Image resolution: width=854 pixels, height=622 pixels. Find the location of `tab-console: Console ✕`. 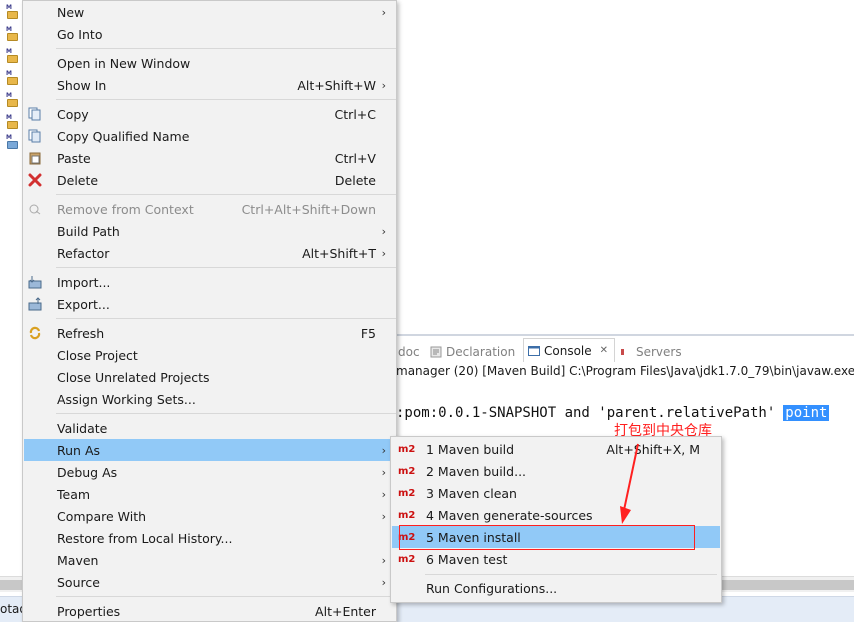

tab-console: Console ✕ is located at coordinates (569, 350).